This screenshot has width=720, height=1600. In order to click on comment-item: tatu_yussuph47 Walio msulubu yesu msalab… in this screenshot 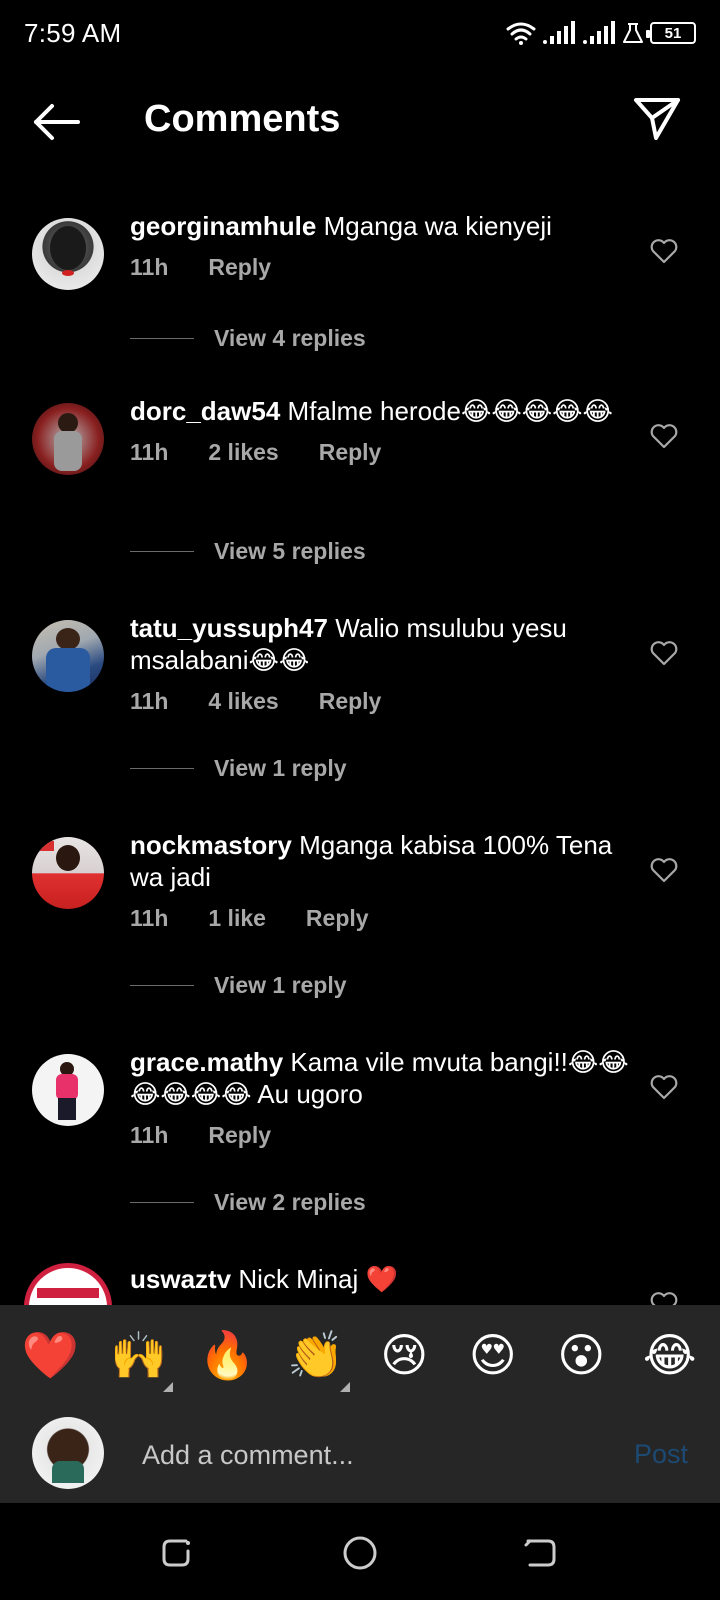, I will do `click(360, 712)`.